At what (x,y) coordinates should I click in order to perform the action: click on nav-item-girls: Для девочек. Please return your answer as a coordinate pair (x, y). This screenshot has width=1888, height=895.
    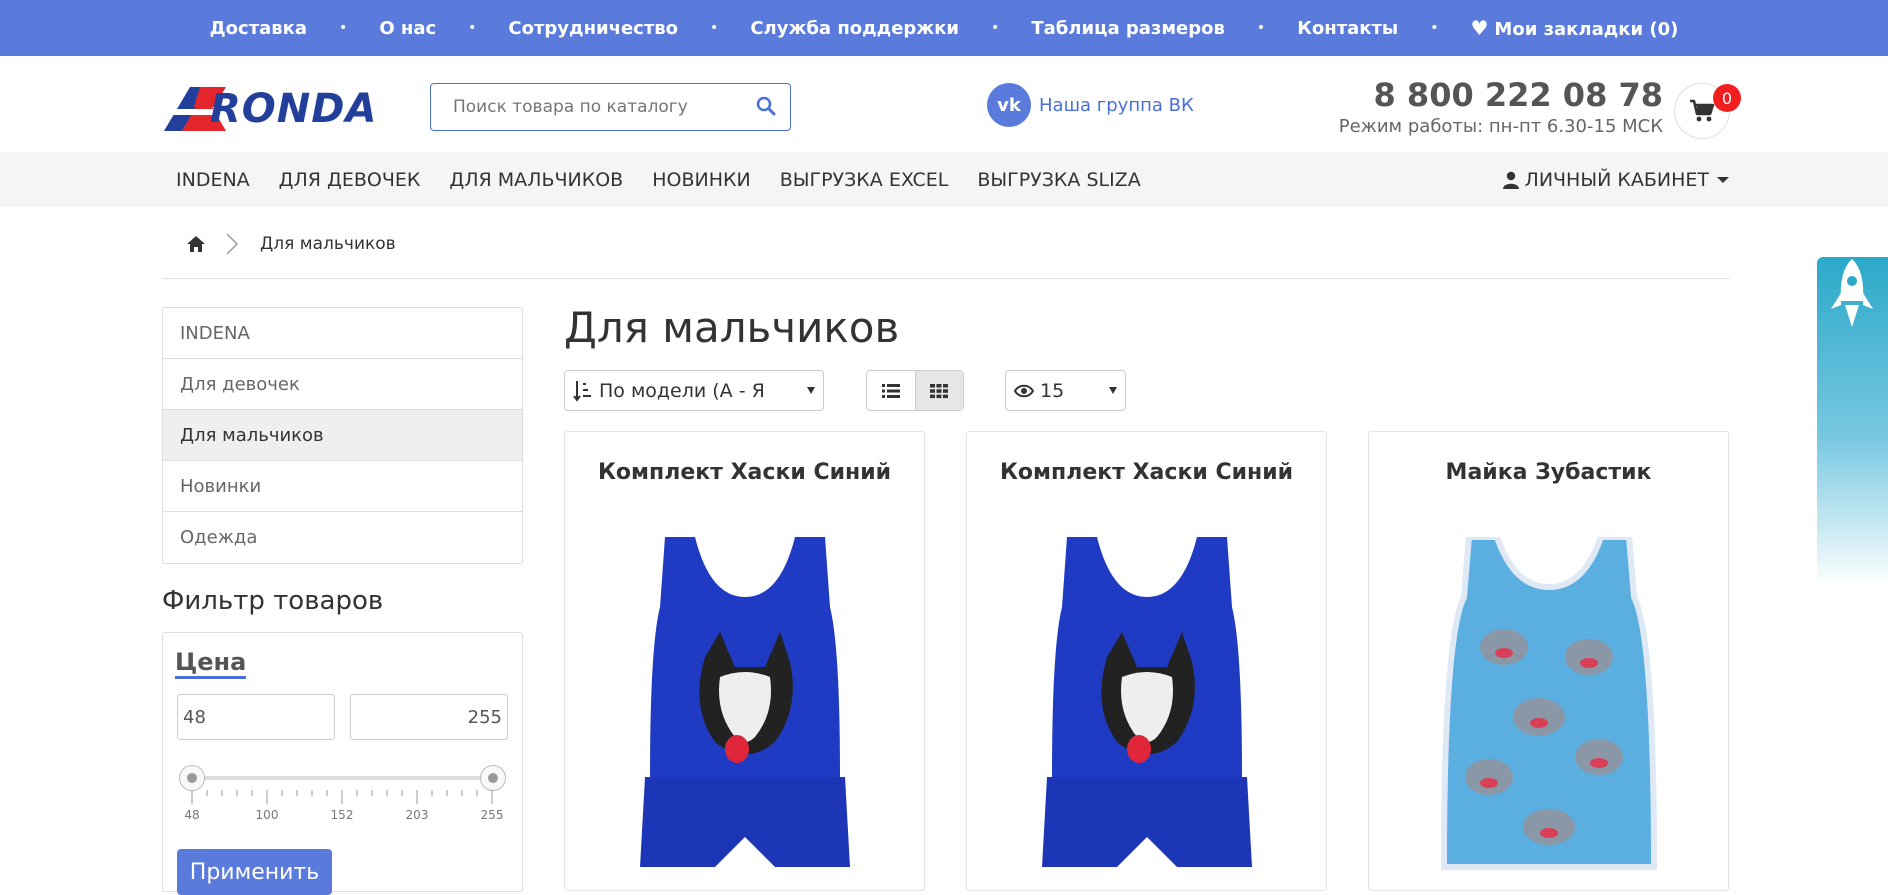
    Looking at the image, I should click on (350, 180).